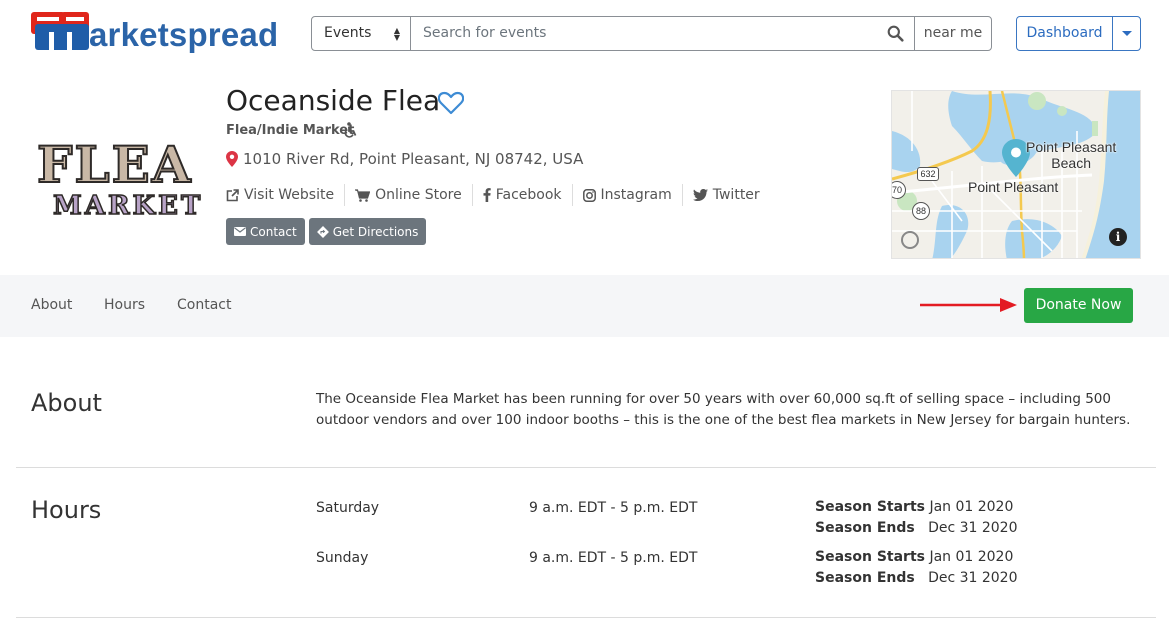 This screenshot has height=624, width=1169. I want to click on envelope-icon, so click(240, 231).